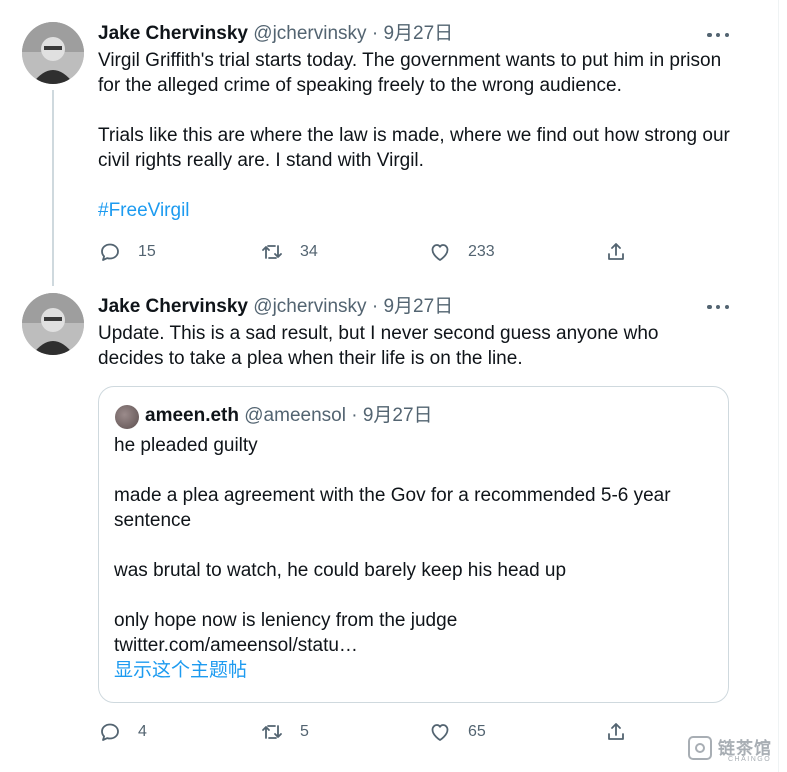 The height and width of the screenshot is (772, 787). I want to click on reply-button: 4, so click(122, 732).